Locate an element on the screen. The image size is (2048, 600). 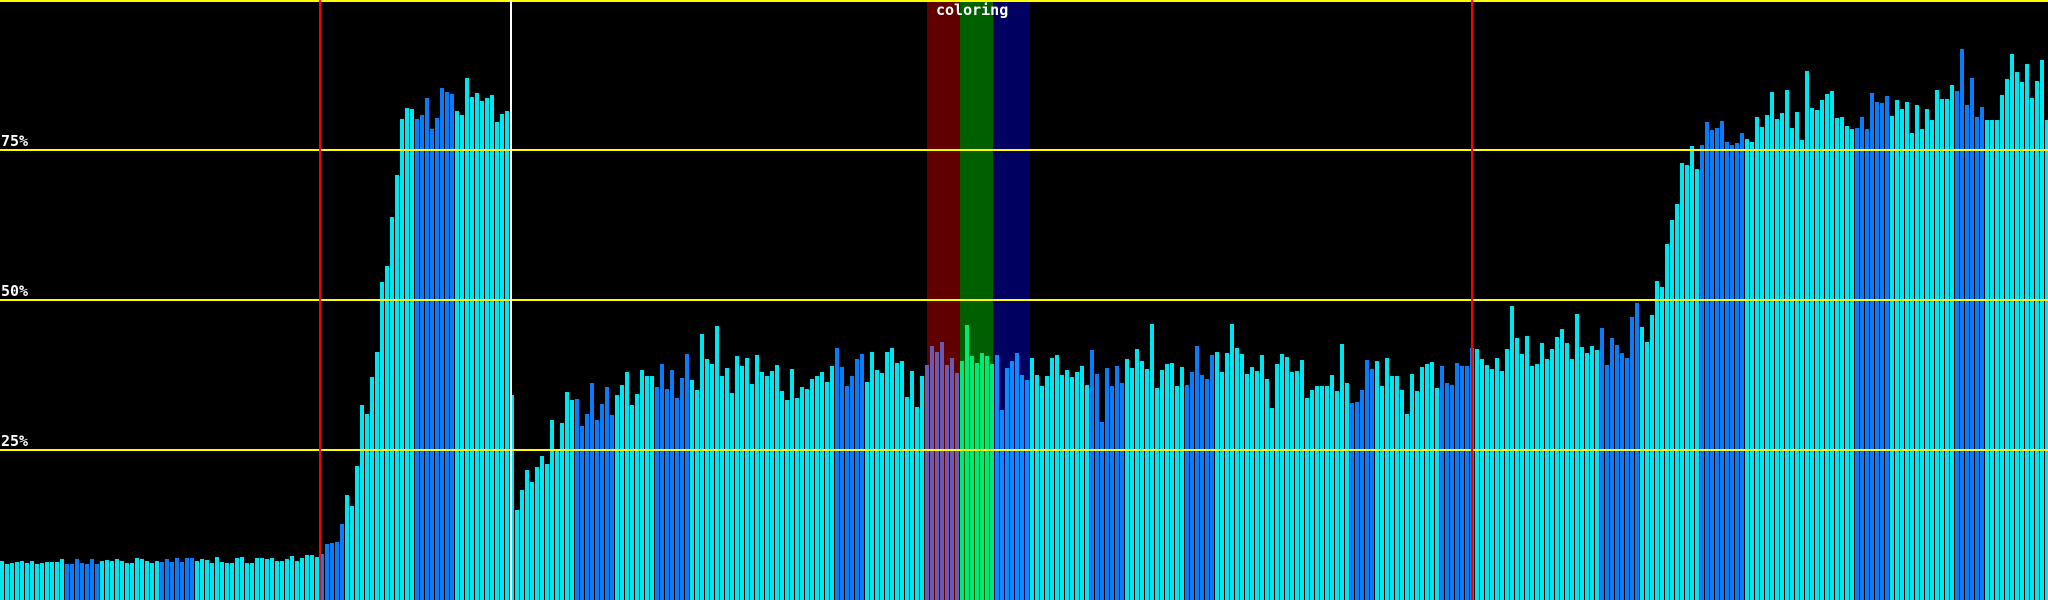
y-tick-label-50: 50% is located at coordinates (15, 291).